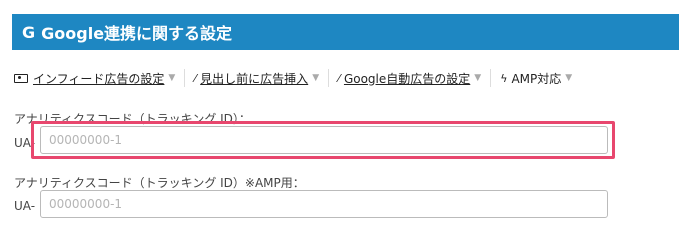 The width and height of the screenshot is (679, 240). I want to click on google-icon: G, so click(29, 32).